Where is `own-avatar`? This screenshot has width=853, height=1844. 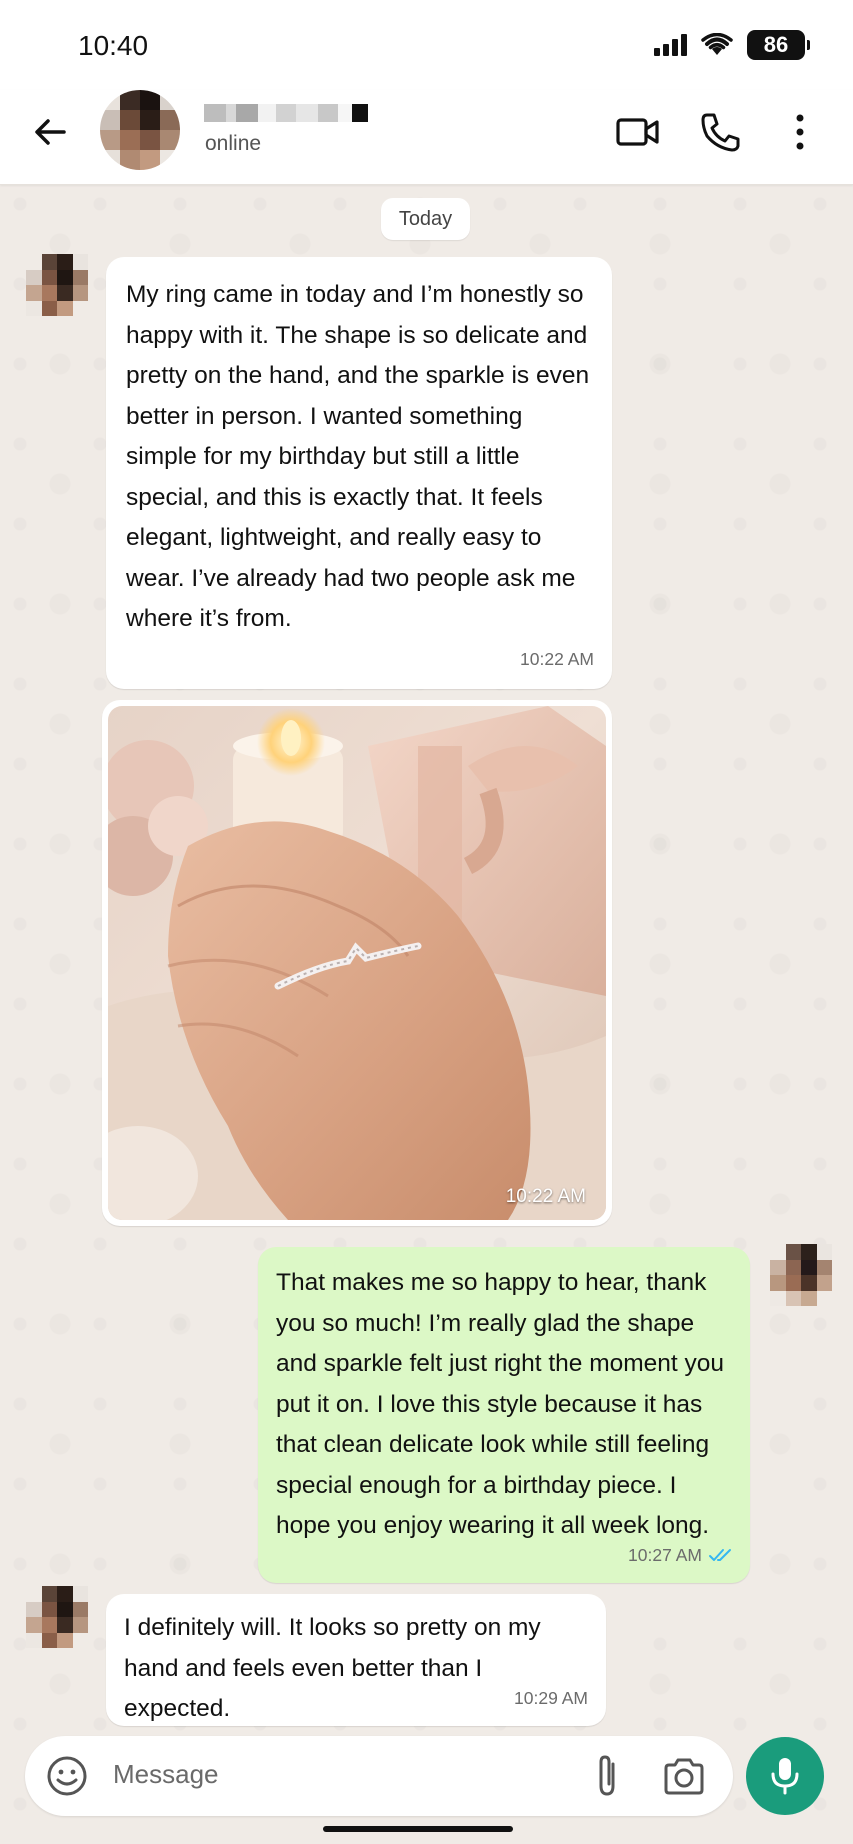
own-avatar is located at coordinates (801, 1275).